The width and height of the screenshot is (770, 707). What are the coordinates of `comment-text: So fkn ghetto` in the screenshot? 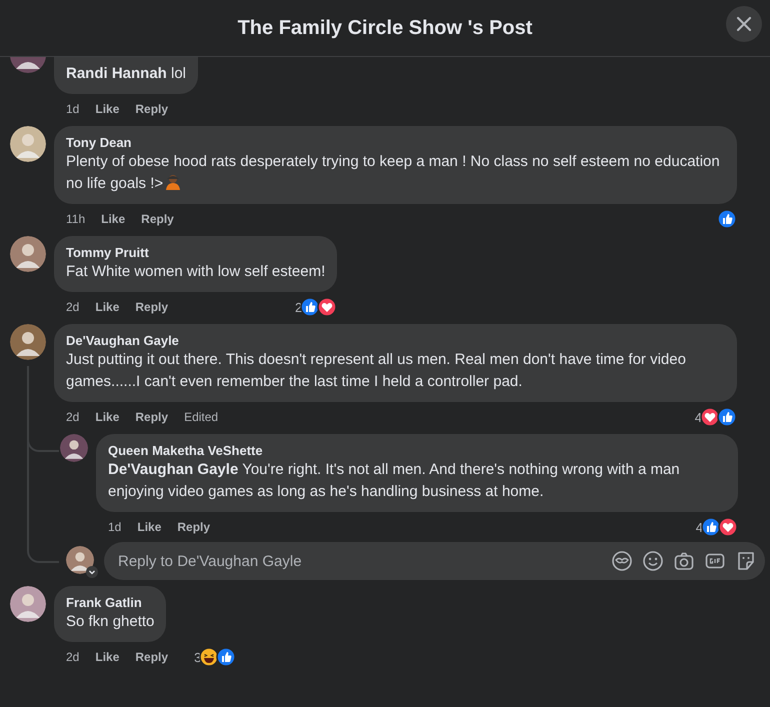 It's located at (110, 621).